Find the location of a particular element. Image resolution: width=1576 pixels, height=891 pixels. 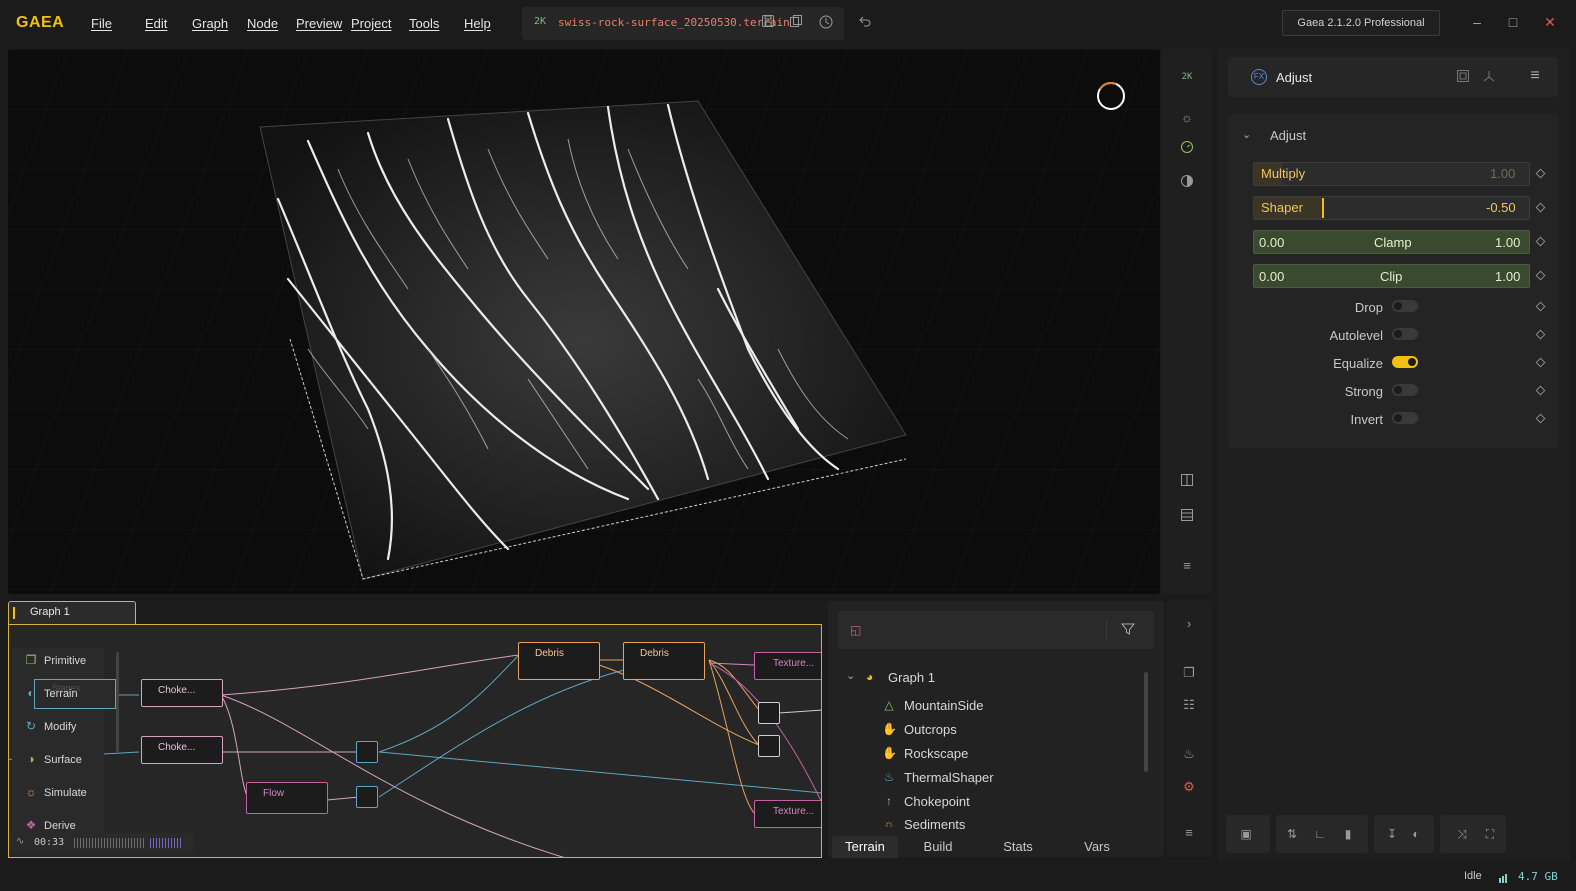

viewport-resolution-badge: 2K is located at coordinates (1187, 77).